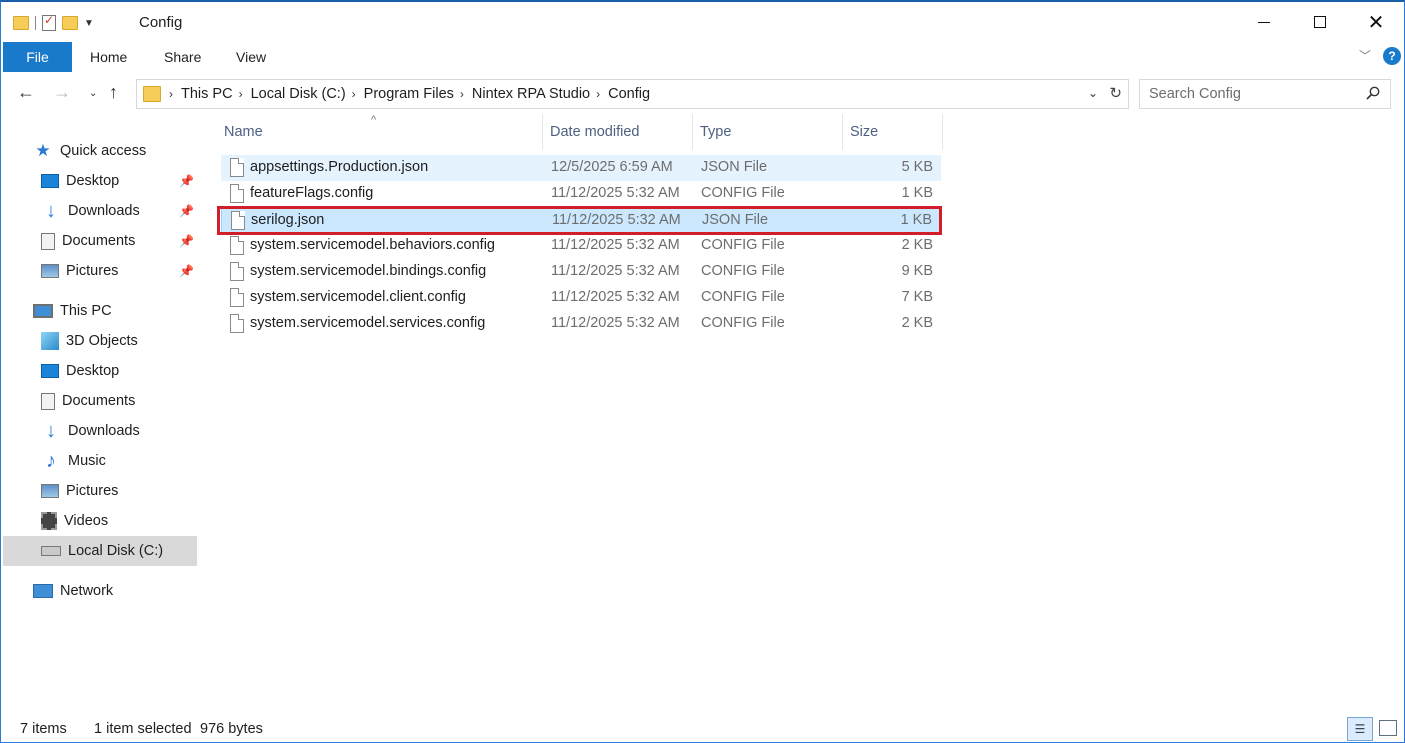 The width and height of the screenshot is (1405, 743). What do you see at coordinates (113, 92) in the screenshot?
I see `up-arrow-icon: ↑` at bounding box center [113, 92].